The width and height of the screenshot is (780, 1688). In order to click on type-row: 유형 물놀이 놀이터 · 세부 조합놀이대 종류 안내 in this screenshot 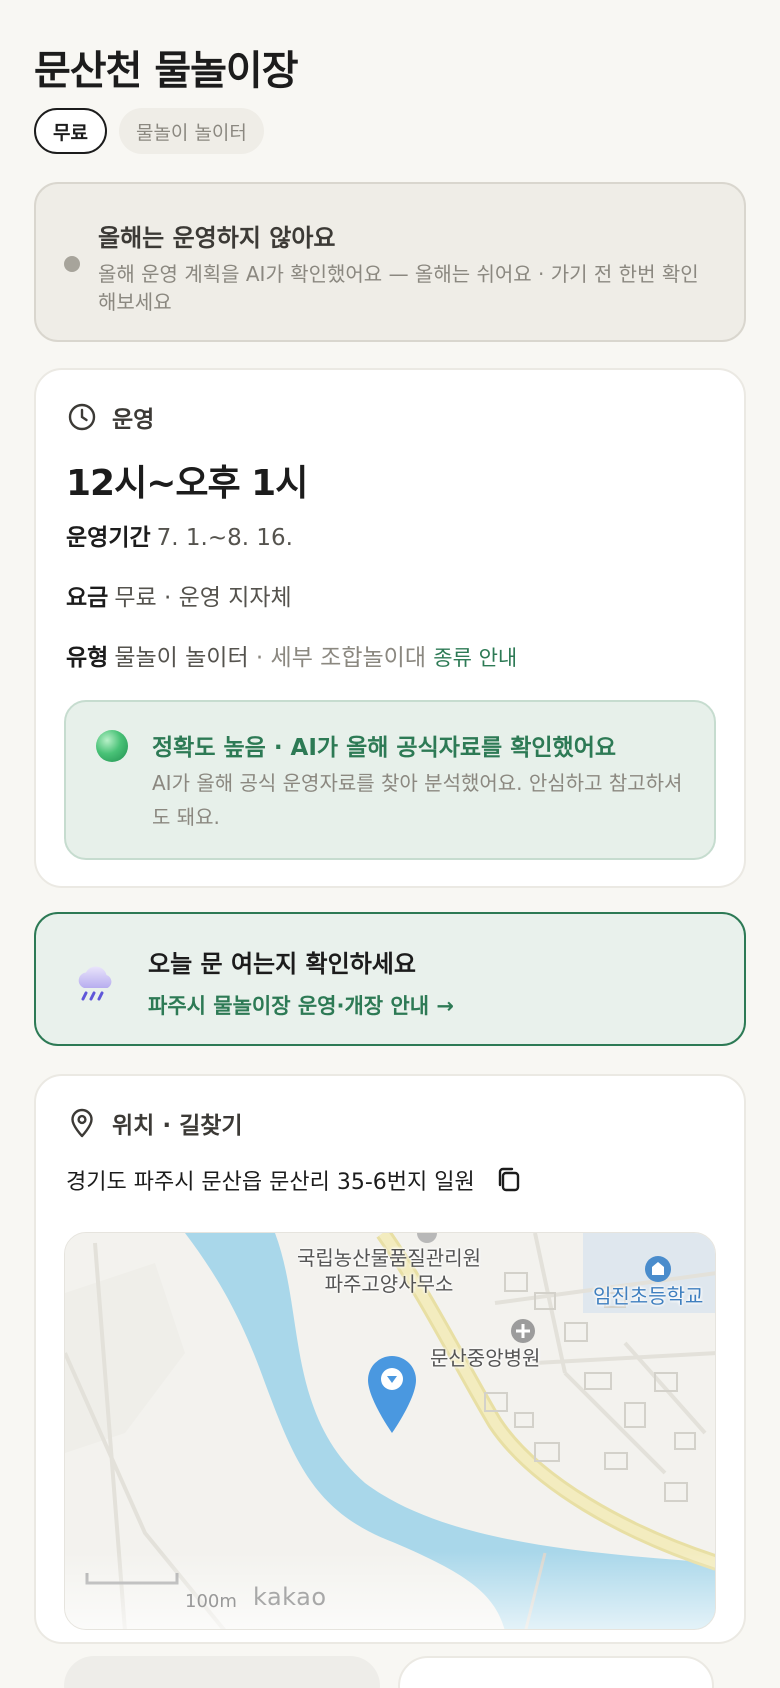, I will do `click(291, 655)`.